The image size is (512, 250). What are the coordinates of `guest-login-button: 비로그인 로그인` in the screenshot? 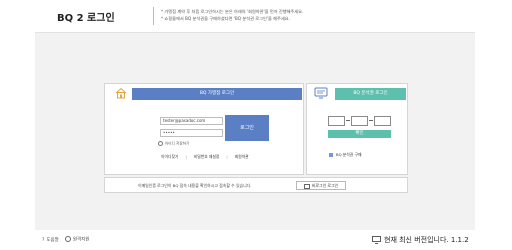 It's located at (321, 185).